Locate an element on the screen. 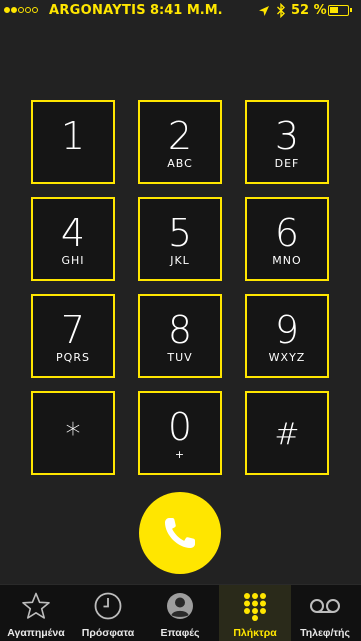 The width and height of the screenshot is (361, 641). key-digit: 2 is located at coordinates (180, 136).